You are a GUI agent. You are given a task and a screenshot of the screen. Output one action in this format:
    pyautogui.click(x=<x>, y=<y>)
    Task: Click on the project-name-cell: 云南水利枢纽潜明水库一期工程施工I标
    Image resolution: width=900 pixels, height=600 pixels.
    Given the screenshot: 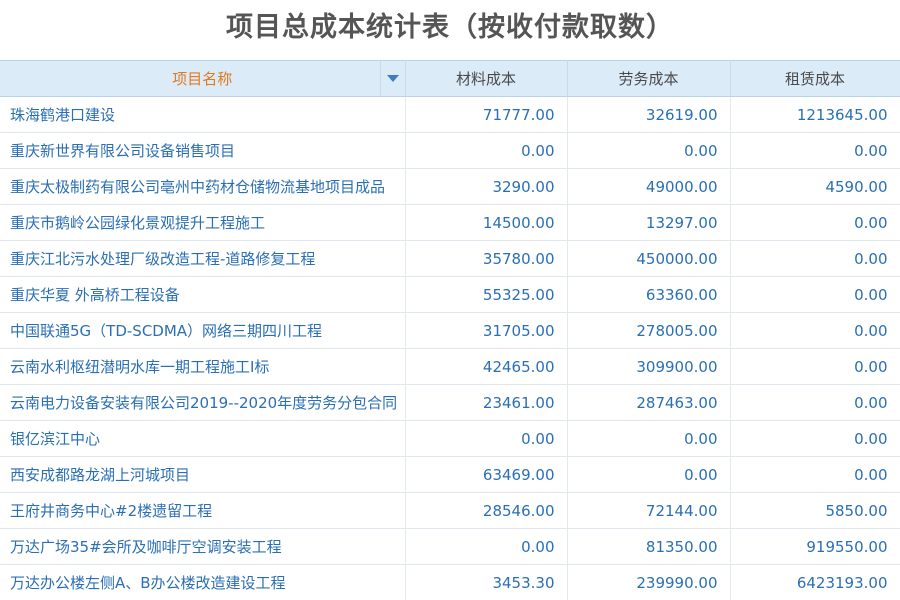 What is the action you would take?
    pyautogui.click(x=203, y=366)
    